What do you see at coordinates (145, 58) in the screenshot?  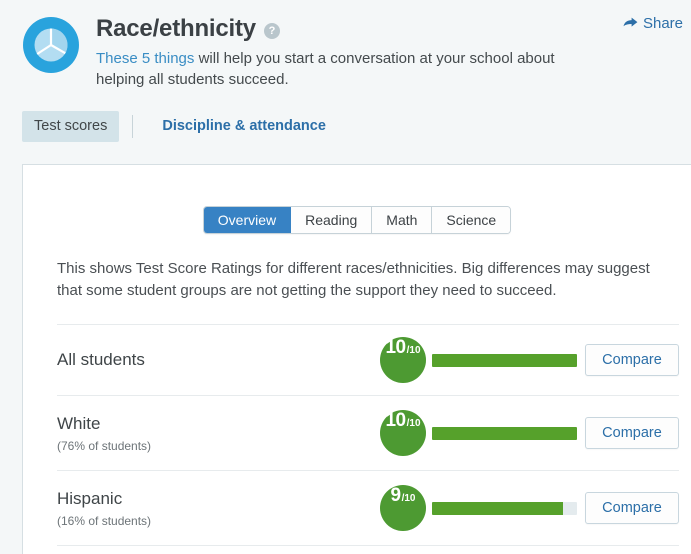 I see `these-5-things-link: These 5 things` at bounding box center [145, 58].